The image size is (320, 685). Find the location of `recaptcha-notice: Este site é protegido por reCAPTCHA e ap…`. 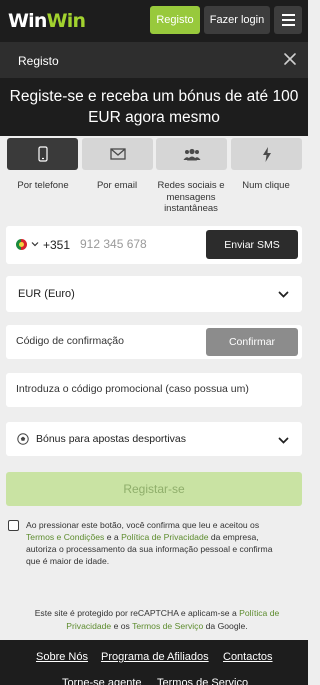

recaptcha-notice: Este site é protegido por reCAPTCHA e ap… is located at coordinates (157, 619).